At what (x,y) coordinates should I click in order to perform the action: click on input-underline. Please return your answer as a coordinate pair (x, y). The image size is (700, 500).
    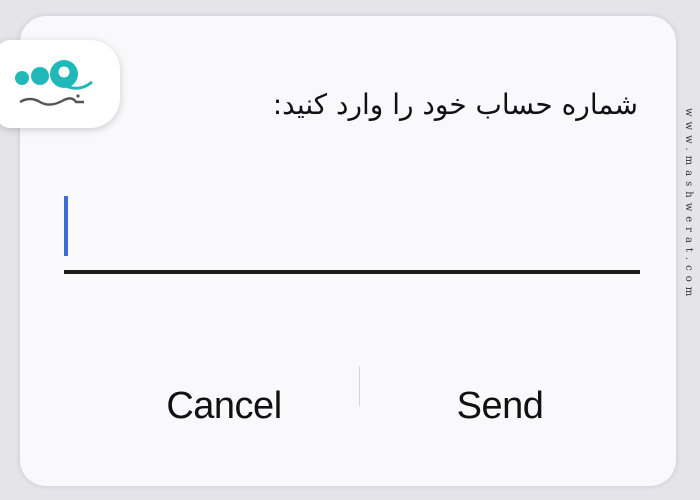
    Looking at the image, I should click on (352, 272).